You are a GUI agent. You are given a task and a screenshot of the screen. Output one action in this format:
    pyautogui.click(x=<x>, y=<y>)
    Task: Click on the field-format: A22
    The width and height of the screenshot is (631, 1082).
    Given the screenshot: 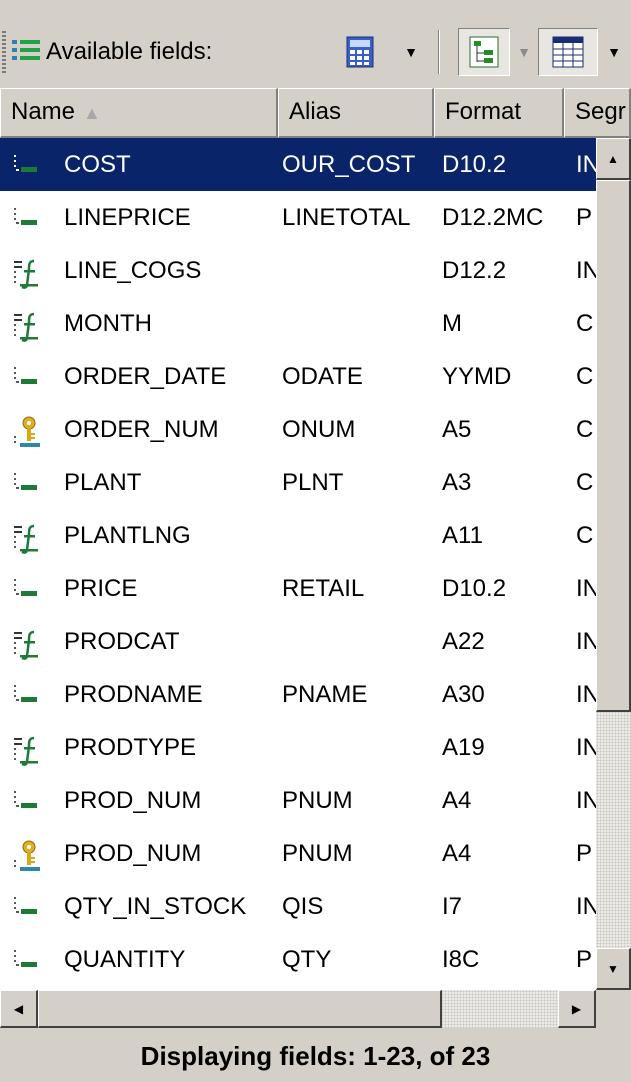 What is the action you would take?
    pyautogui.click(x=463, y=641)
    